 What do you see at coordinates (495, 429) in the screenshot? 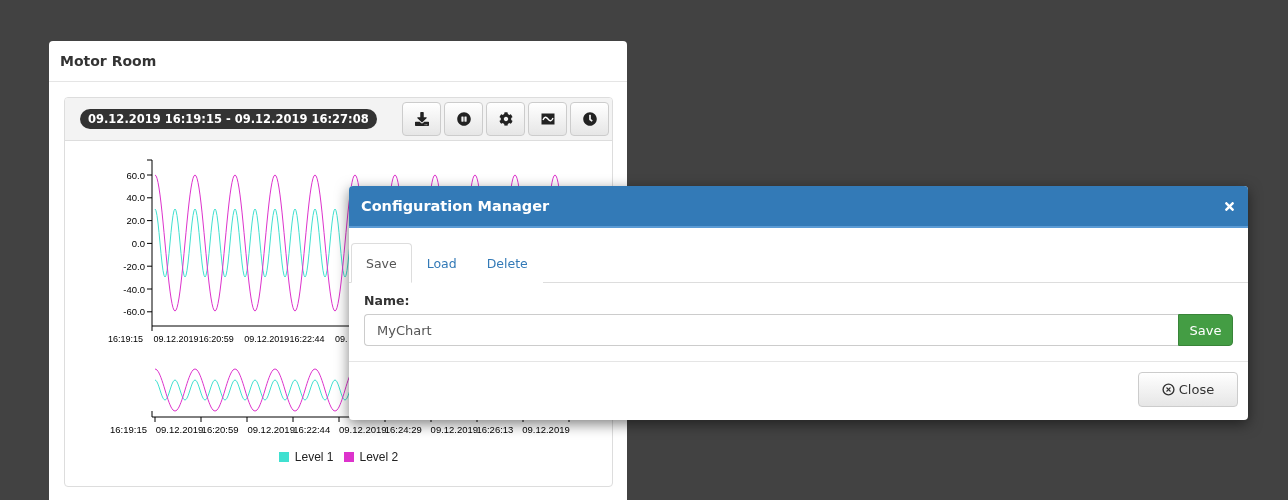
I see `x-tick-label: 16:26:13` at bounding box center [495, 429].